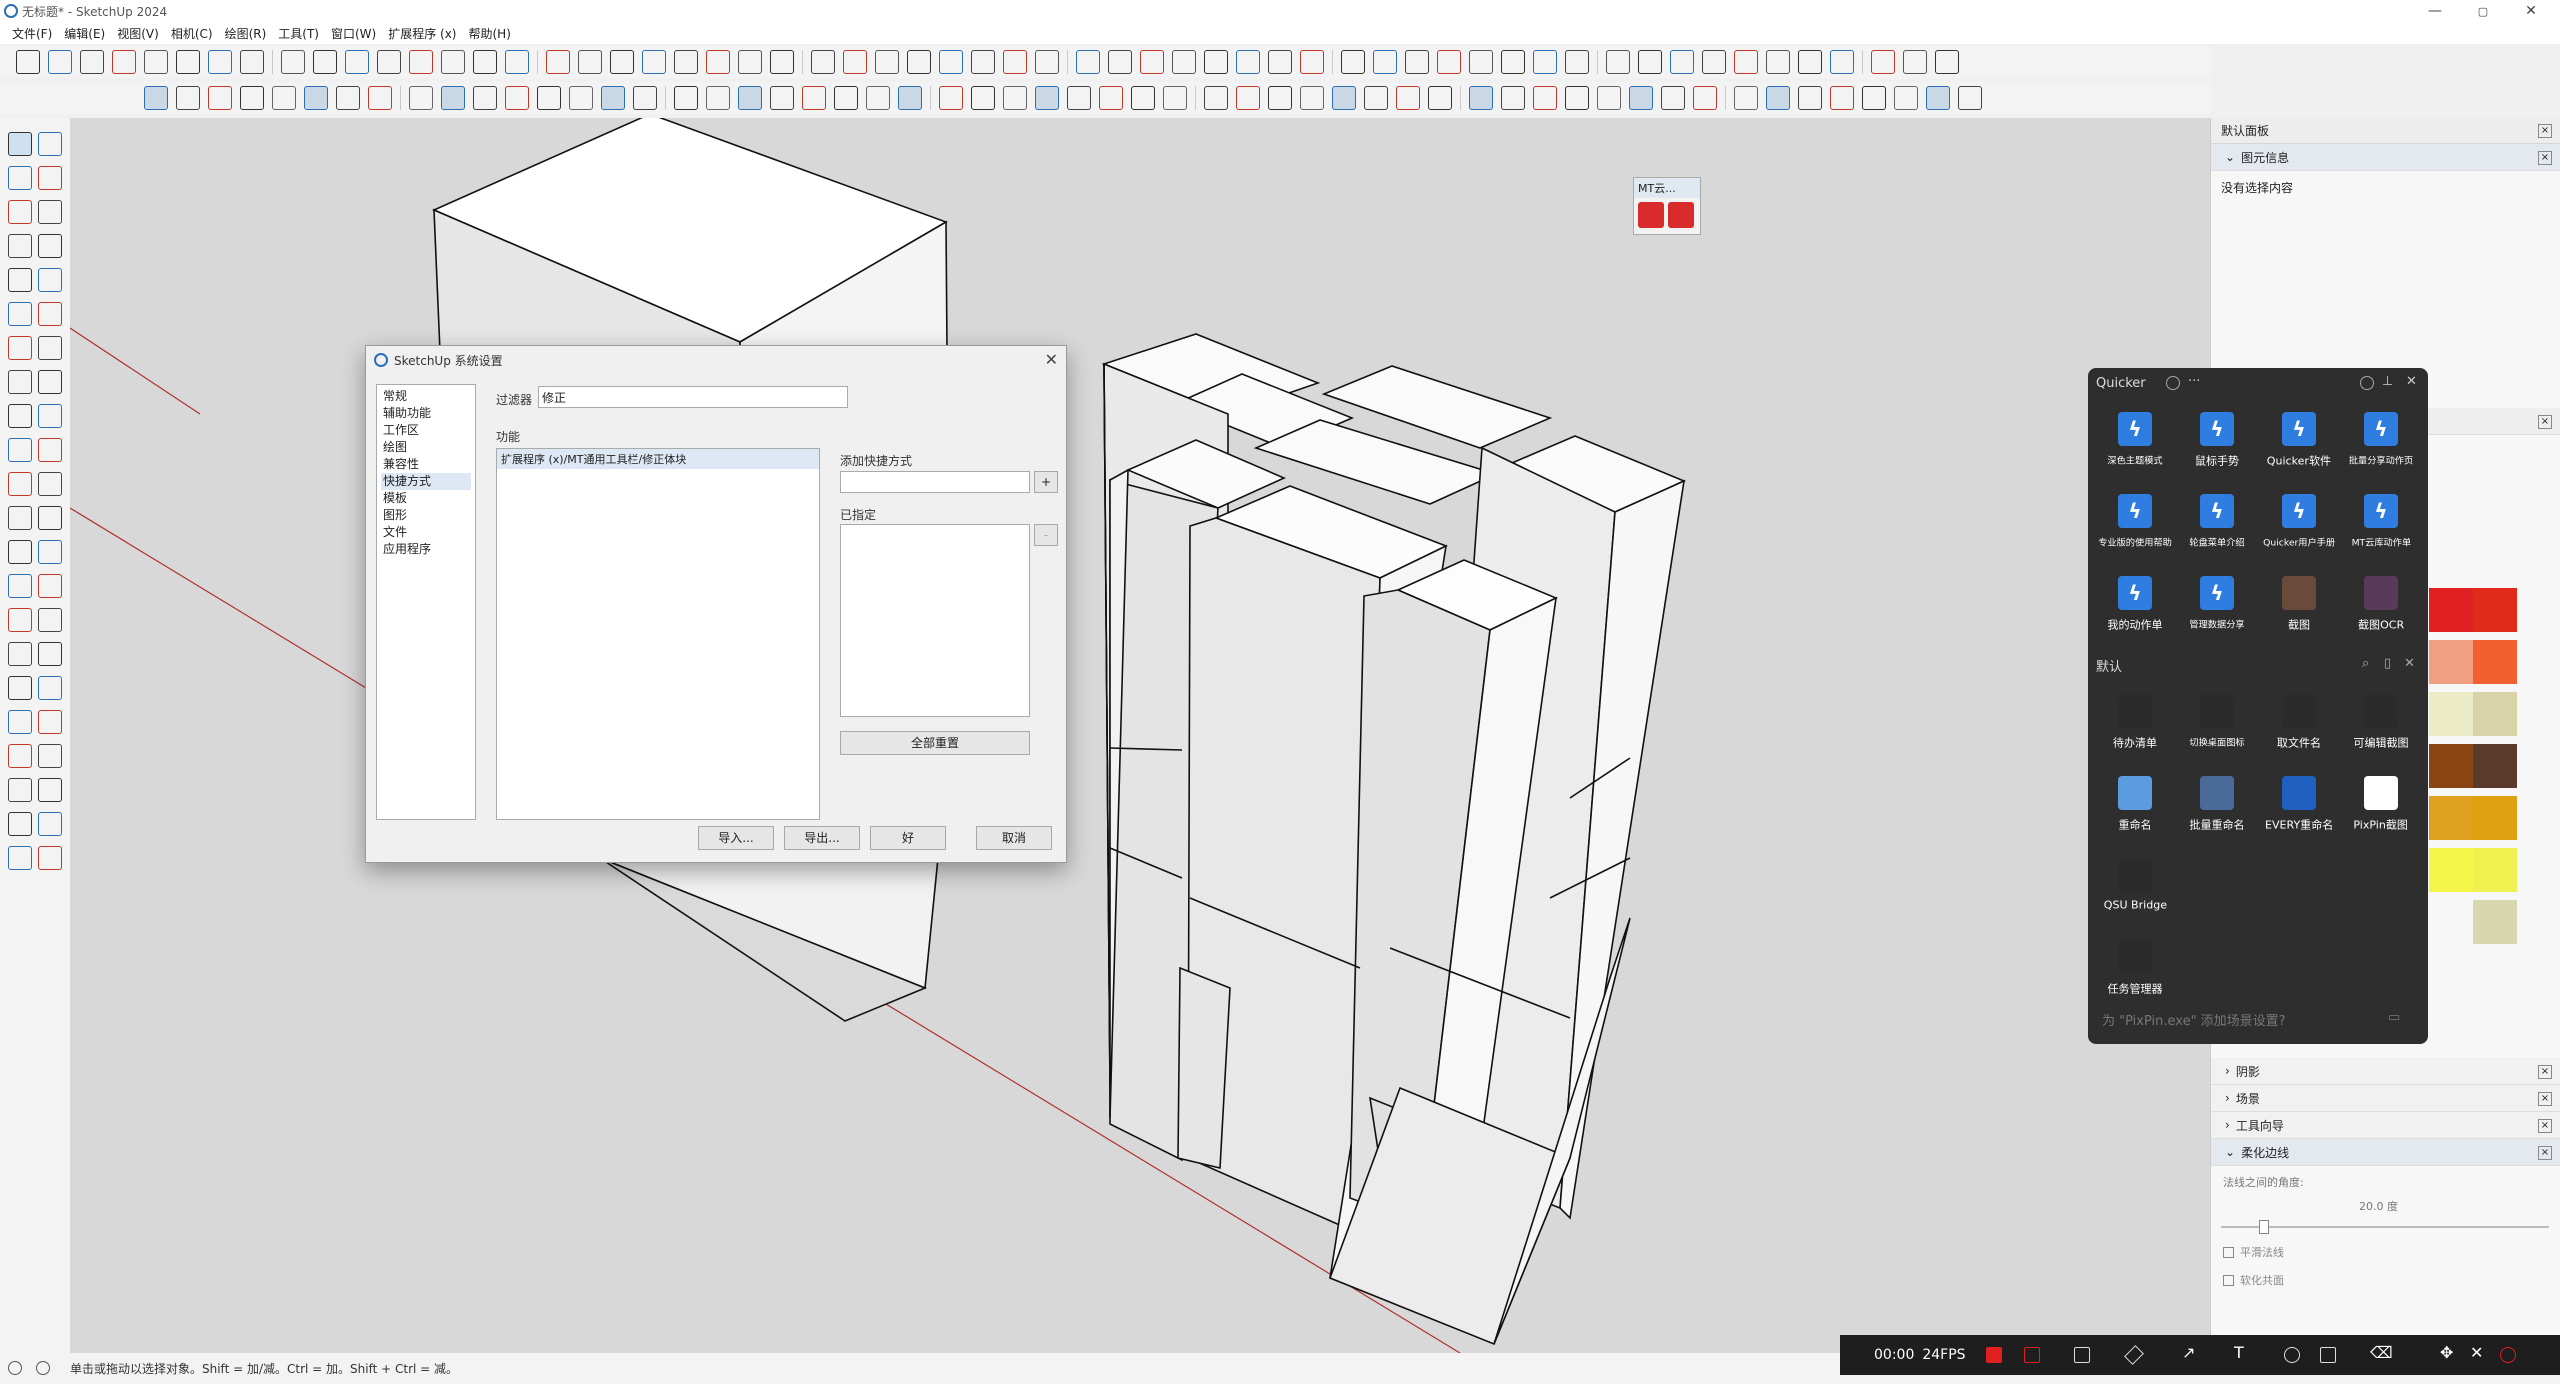  I want to click on menu-extensions: 扩展程序 (x), so click(422, 33).